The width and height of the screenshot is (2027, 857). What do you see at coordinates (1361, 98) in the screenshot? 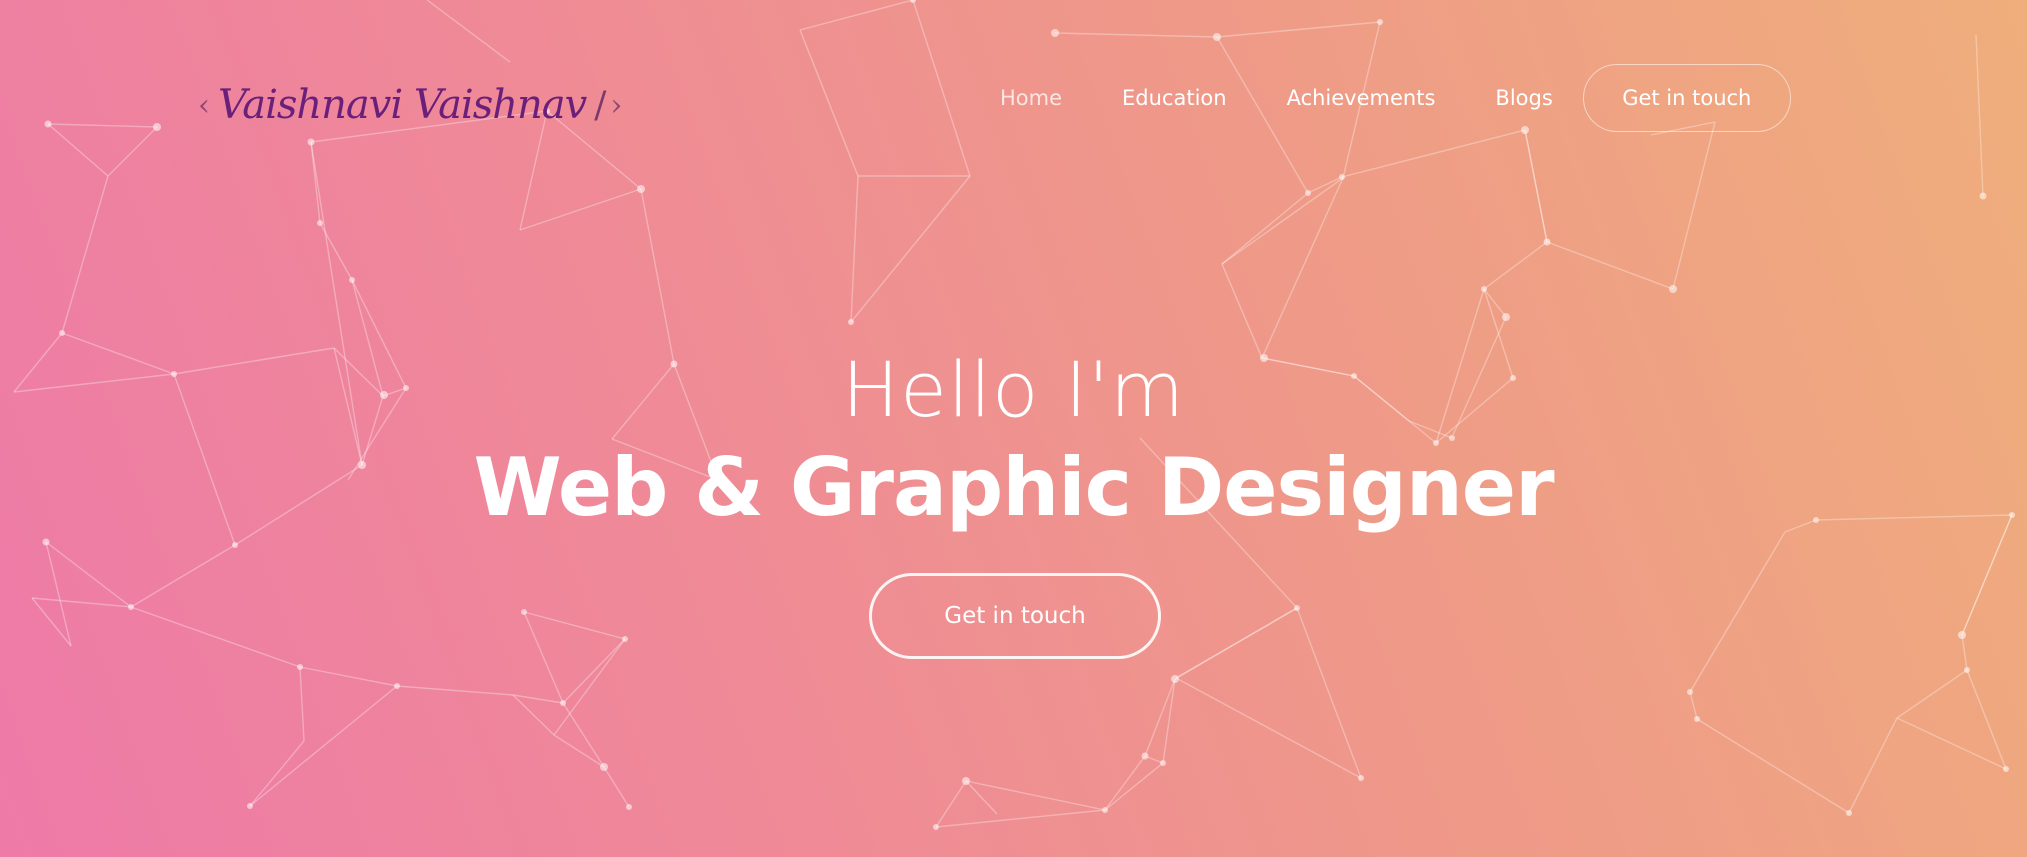
I see `nav-achievements-link: Achievements` at bounding box center [1361, 98].